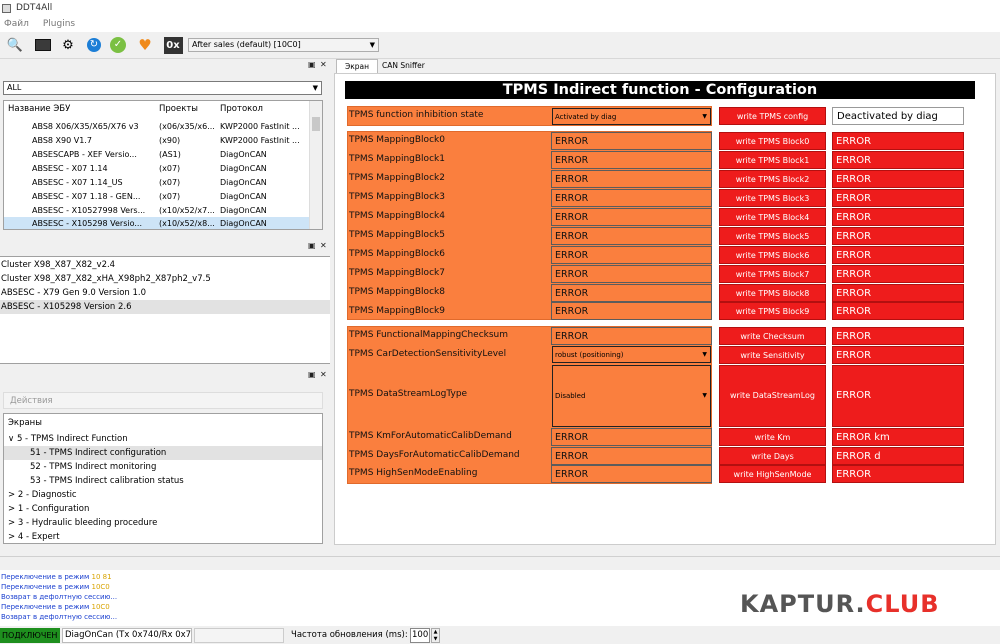 This screenshot has width=1000, height=644. Describe the element at coordinates (16, 24) in the screenshot. I see `menu-file: Файл` at that location.